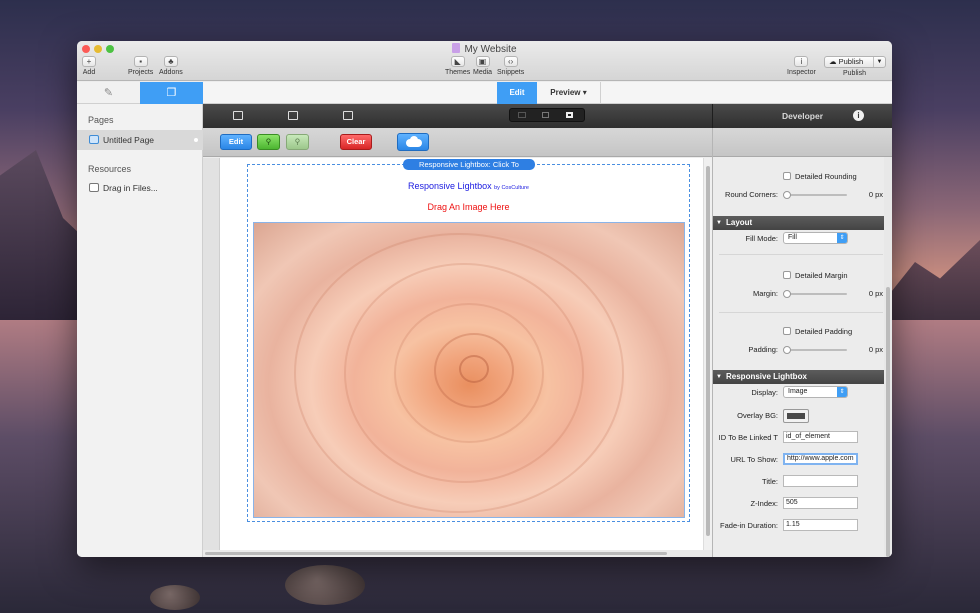 The height and width of the screenshot is (613, 980). What do you see at coordinates (854, 73) in the screenshot?
I see `publish-label: Publish` at bounding box center [854, 73].